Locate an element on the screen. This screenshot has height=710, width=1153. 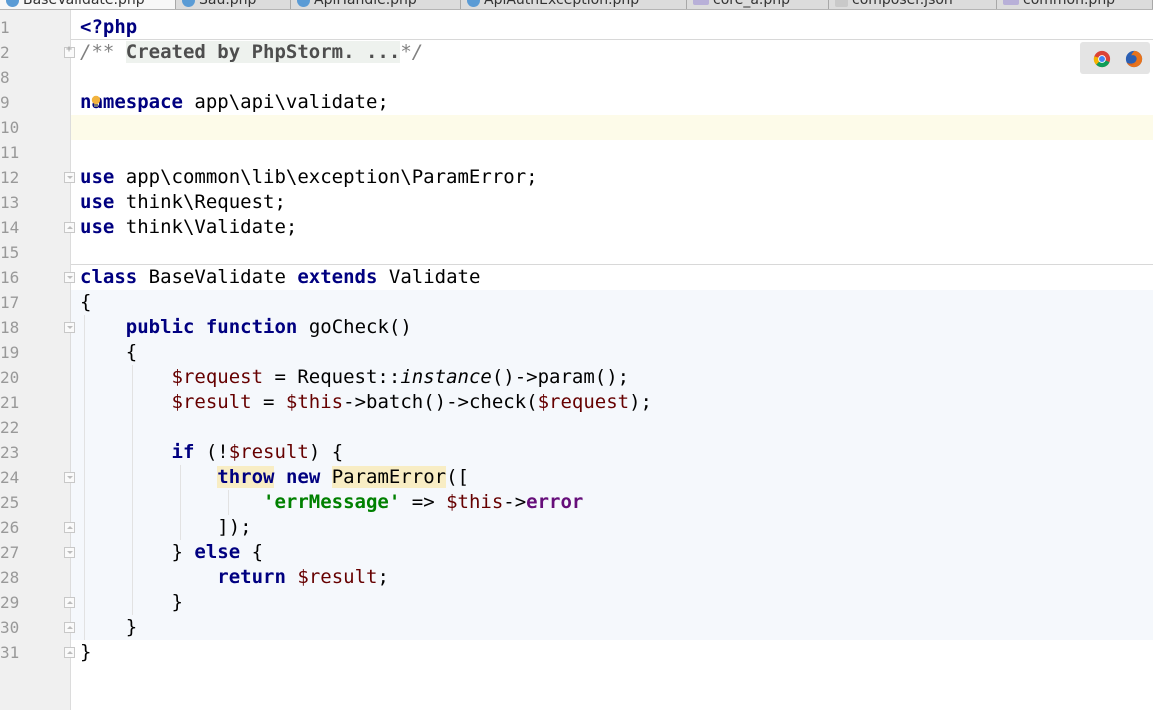
tab-apiauthexception: ApiAuthException.php is located at coordinates (574, 4).